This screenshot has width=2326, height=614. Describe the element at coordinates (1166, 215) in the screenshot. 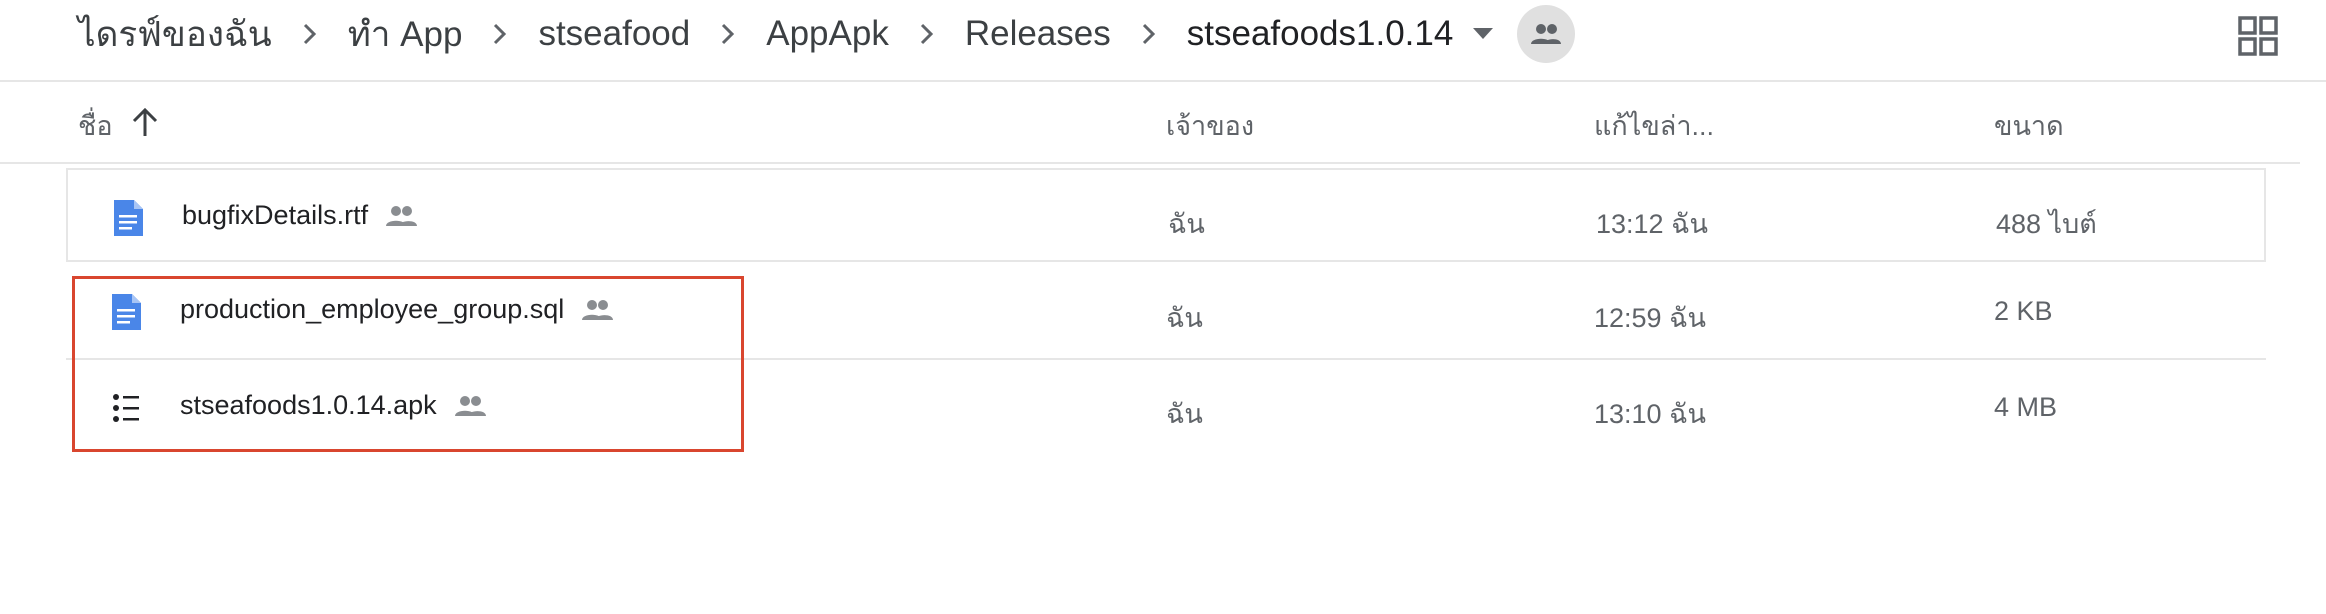

I see `table-row: bugfixDetails.rtf ฉัน 13:12 ฉัน 488 ไบต์` at that location.